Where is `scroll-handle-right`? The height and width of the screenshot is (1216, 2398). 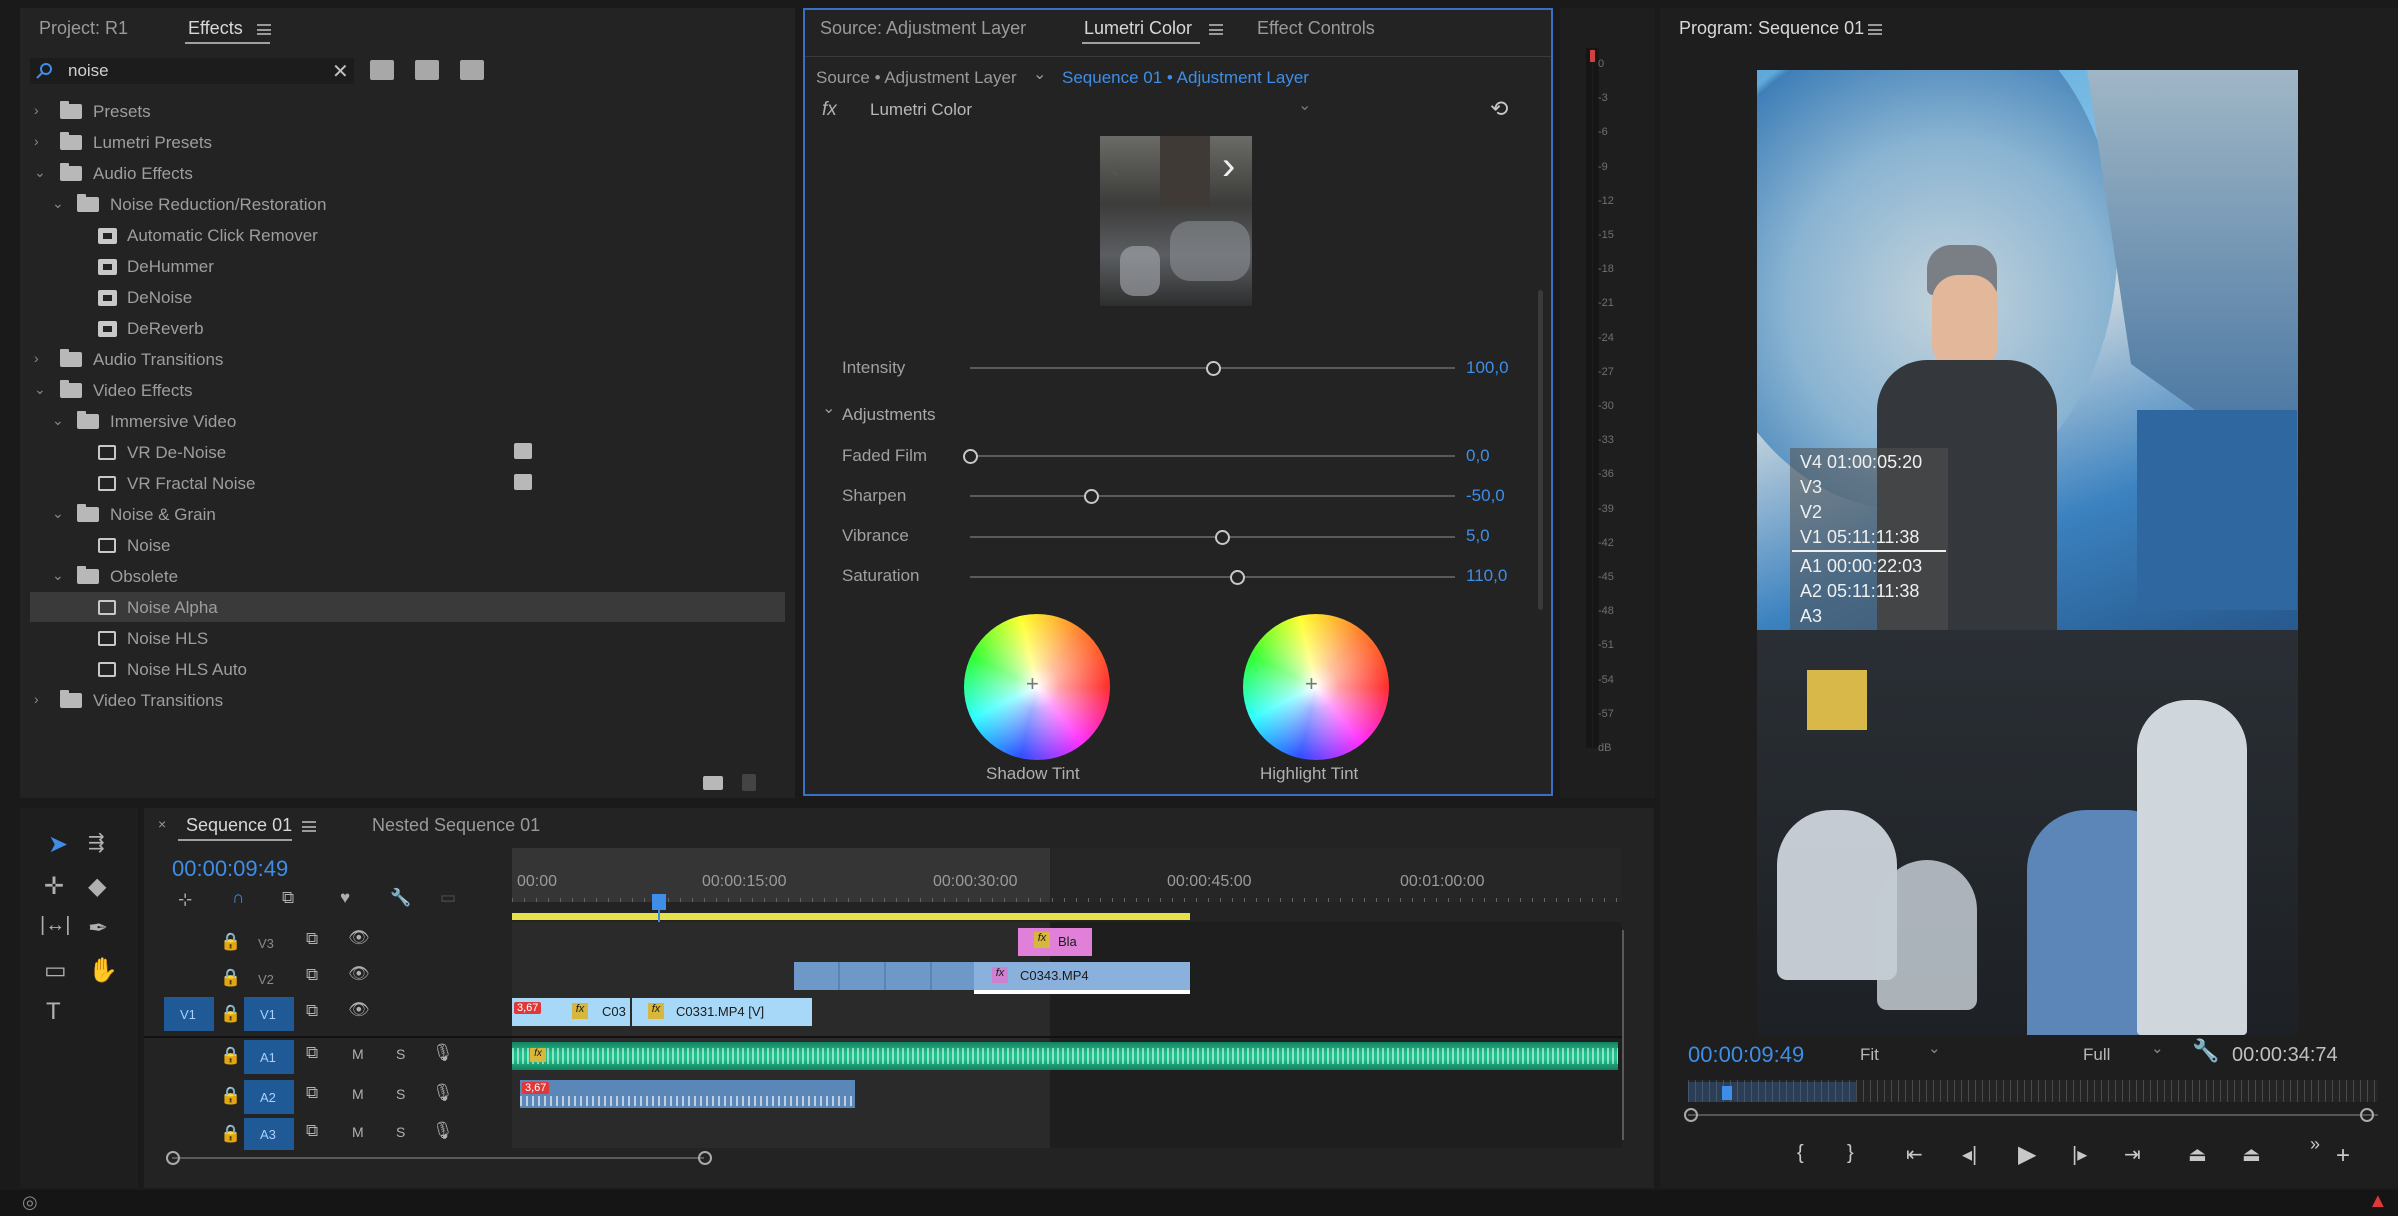 scroll-handle-right is located at coordinates (705, 1158).